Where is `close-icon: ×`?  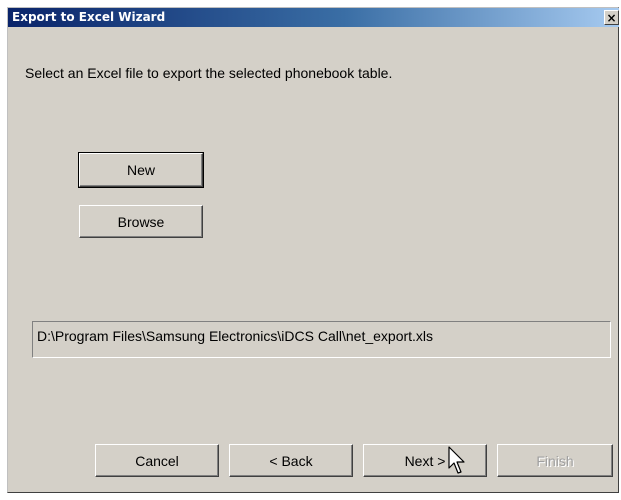 close-icon: × is located at coordinates (611, 17).